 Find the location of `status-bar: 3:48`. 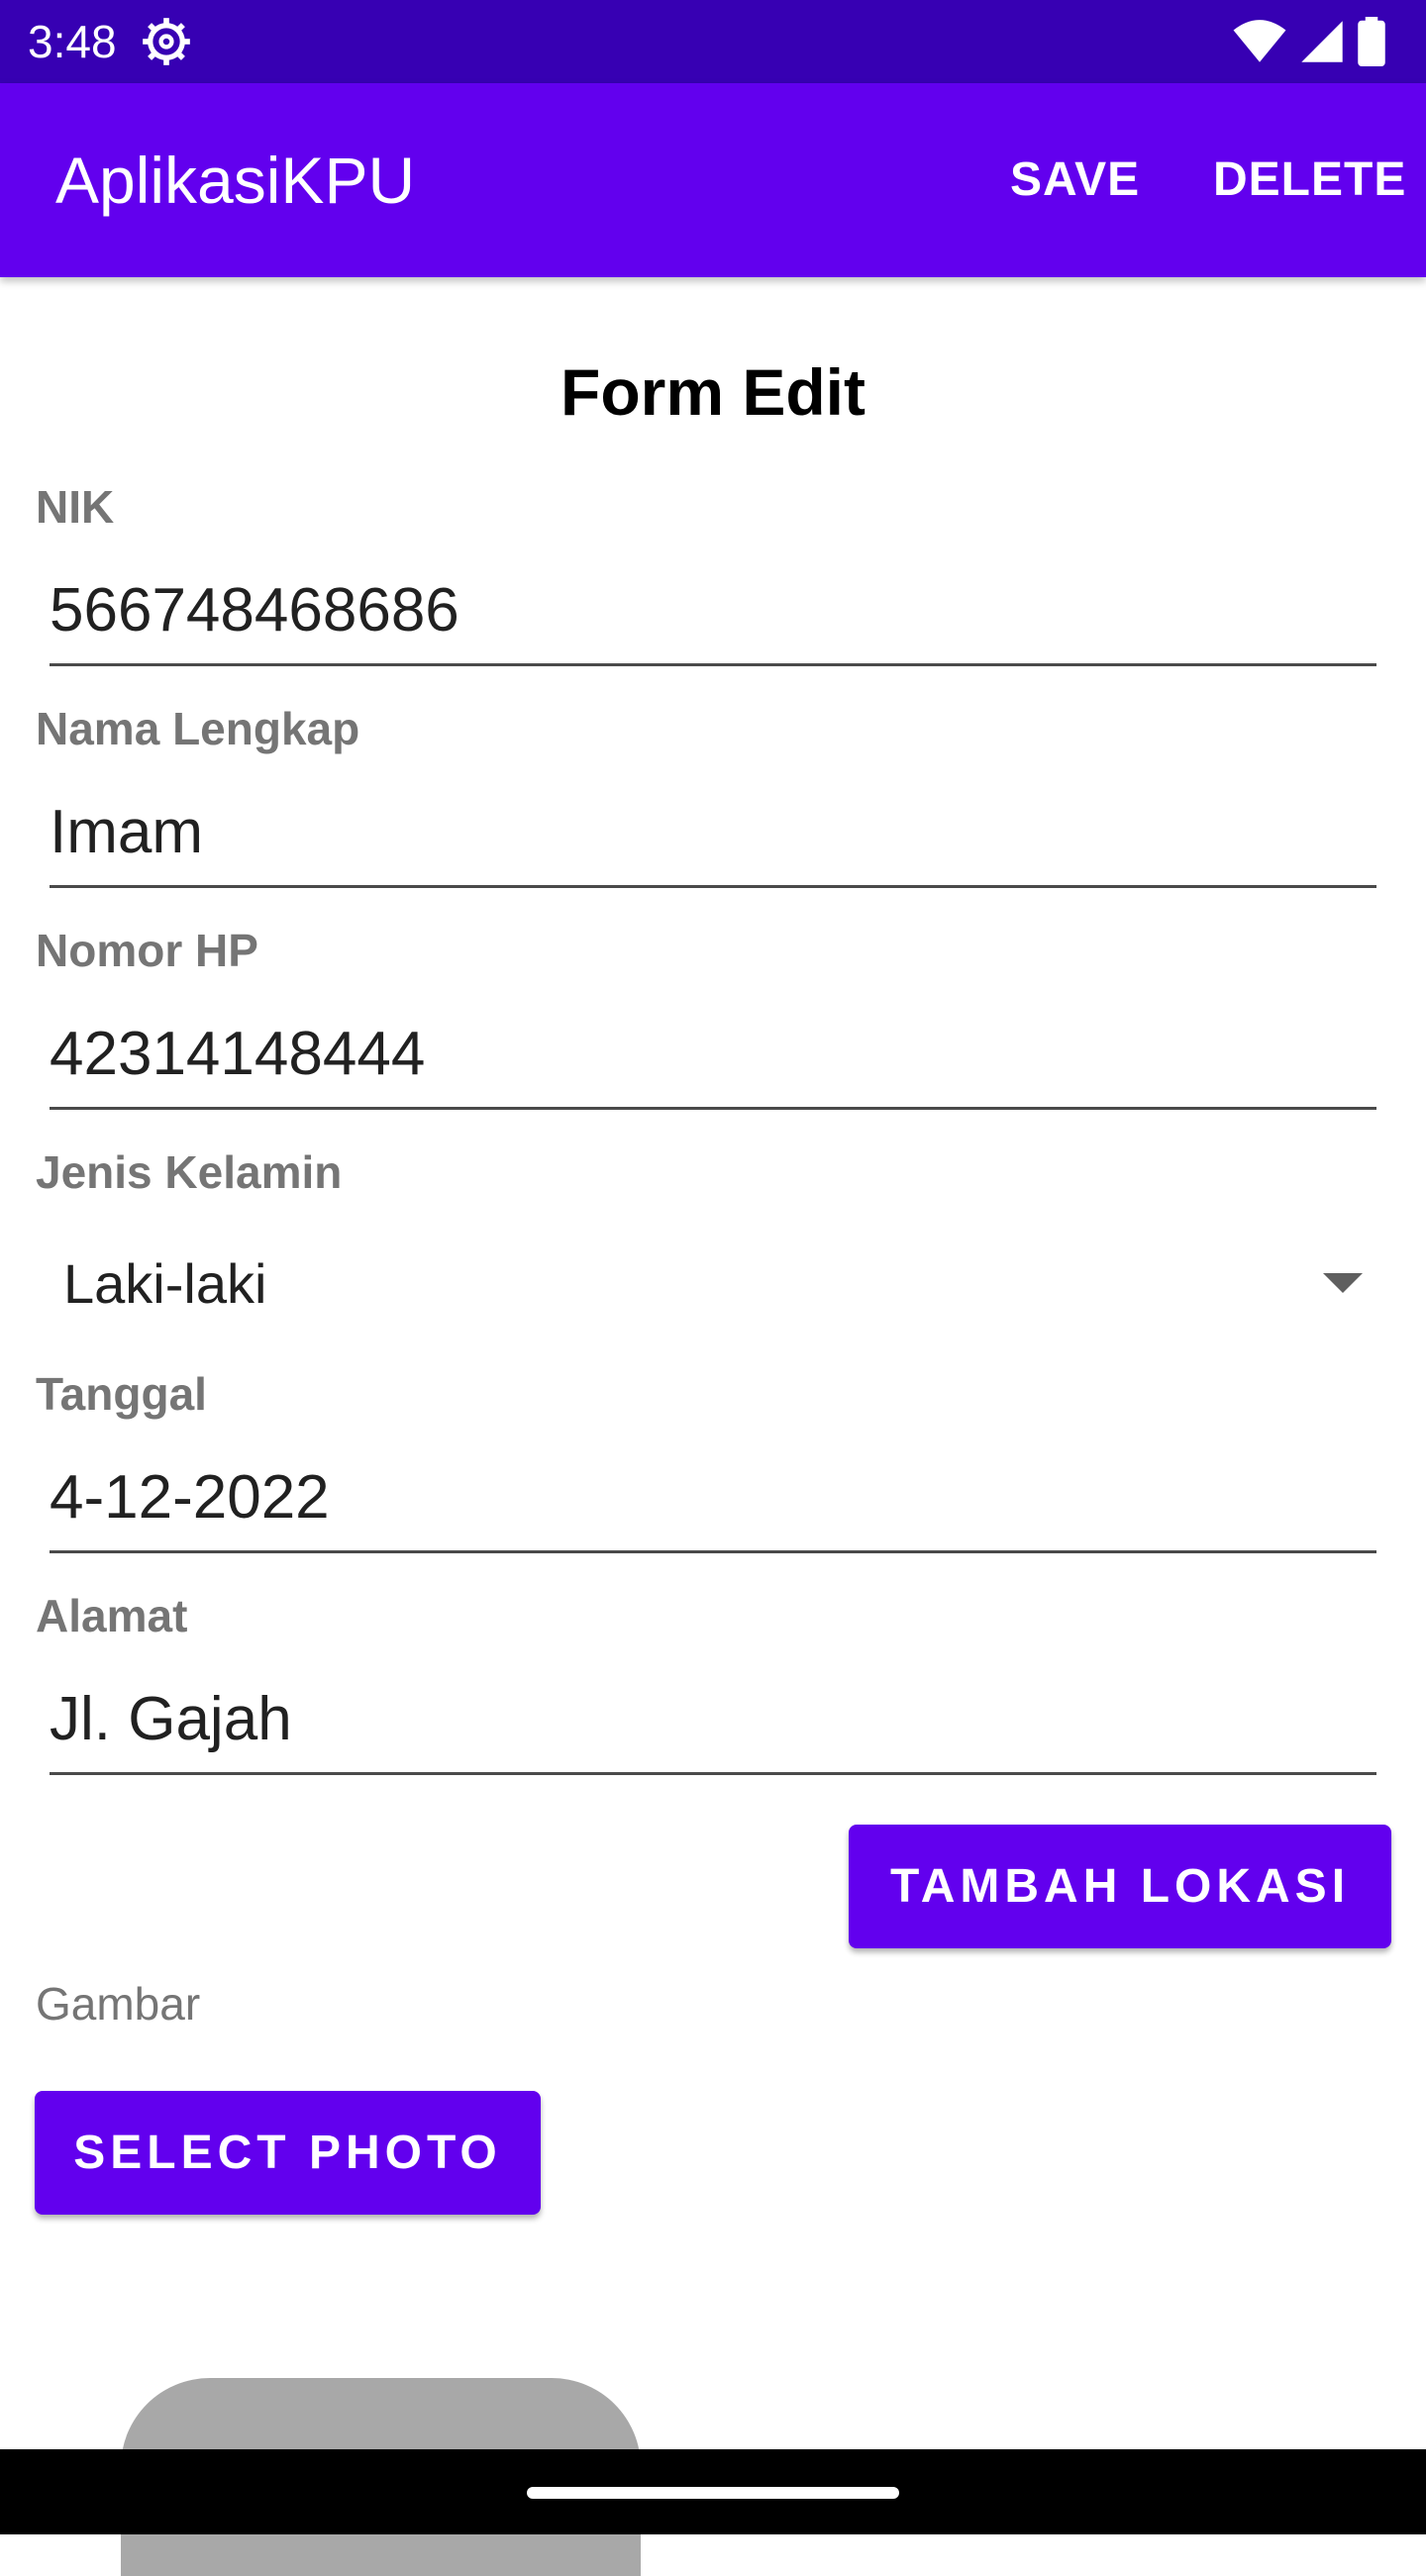

status-bar: 3:48 is located at coordinates (713, 42).